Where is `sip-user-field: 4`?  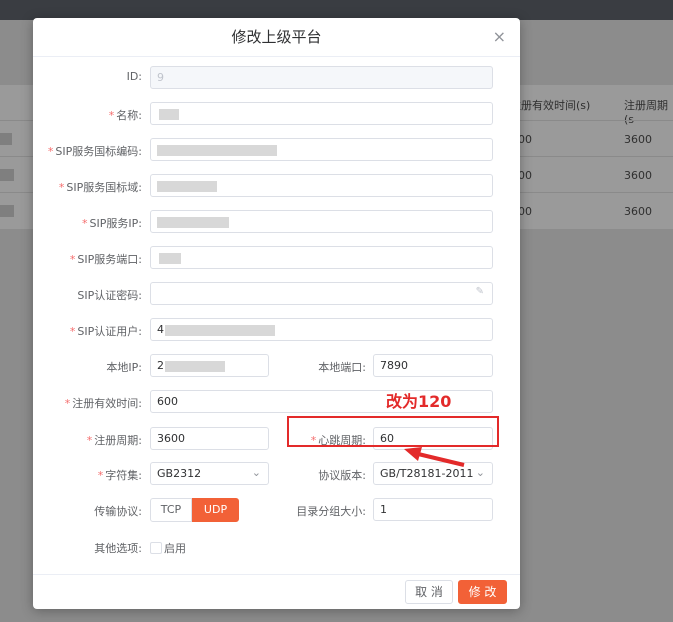
sip-user-field: 4 is located at coordinates (321, 329).